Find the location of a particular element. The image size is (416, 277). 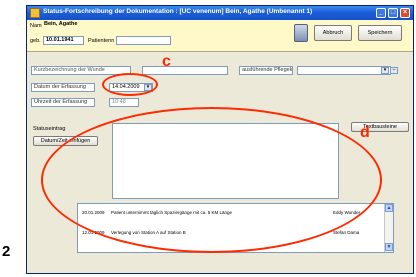

minimize-icon: _ is located at coordinates (381, 13).